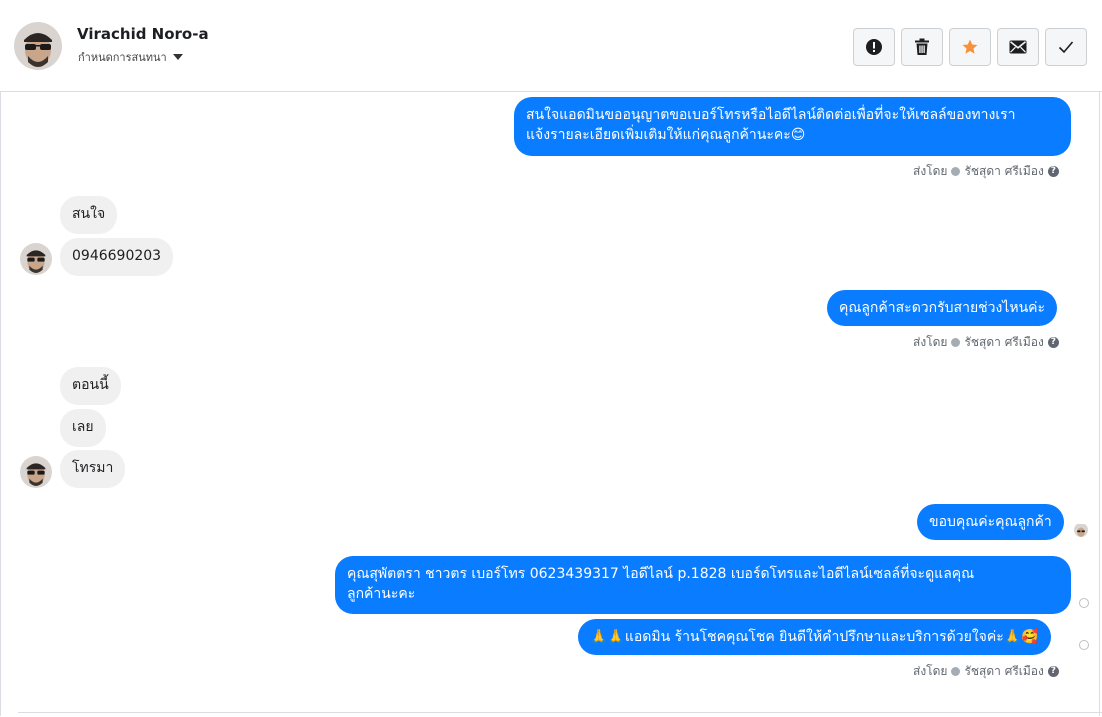 The width and height of the screenshot is (1102, 717). What do you see at coordinates (177, 57) in the screenshot?
I see `caret-down-icon` at bounding box center [177, 57].